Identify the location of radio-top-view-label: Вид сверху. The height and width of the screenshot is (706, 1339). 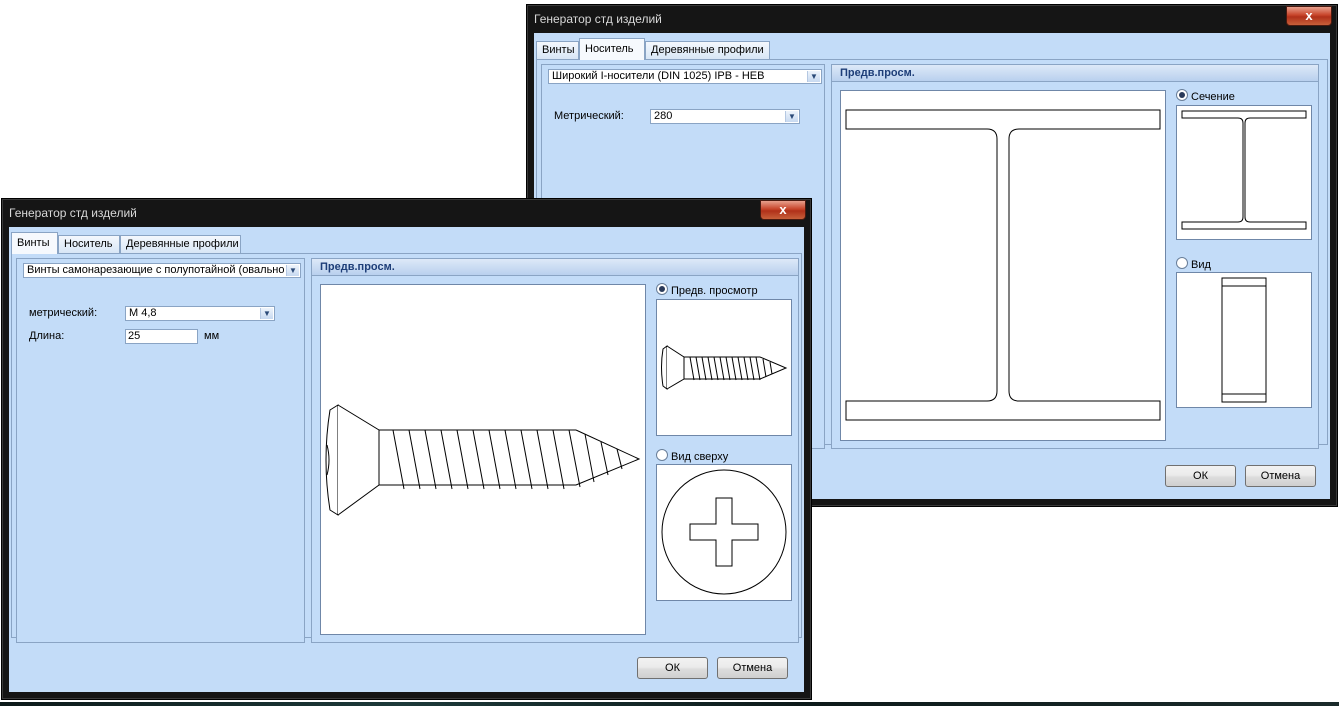
(700, 457).